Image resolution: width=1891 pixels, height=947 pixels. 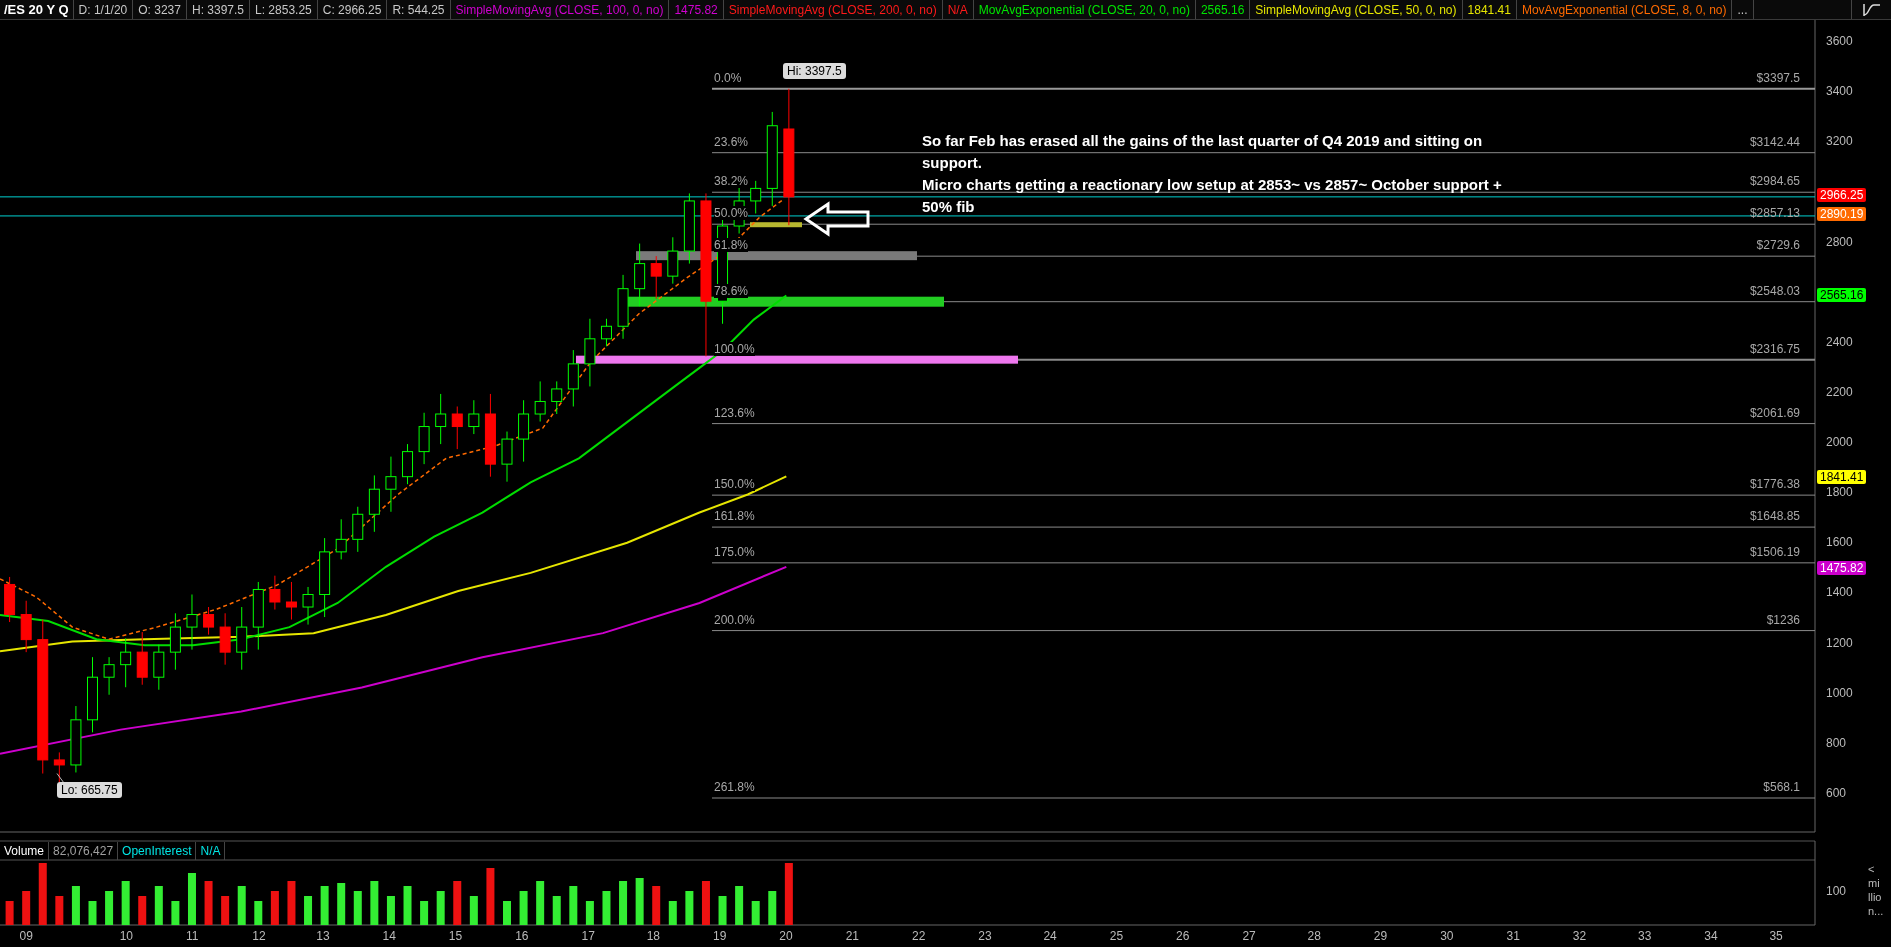 I want to click on fib-percent-label: 261.8%, so click(x=734, y=787).